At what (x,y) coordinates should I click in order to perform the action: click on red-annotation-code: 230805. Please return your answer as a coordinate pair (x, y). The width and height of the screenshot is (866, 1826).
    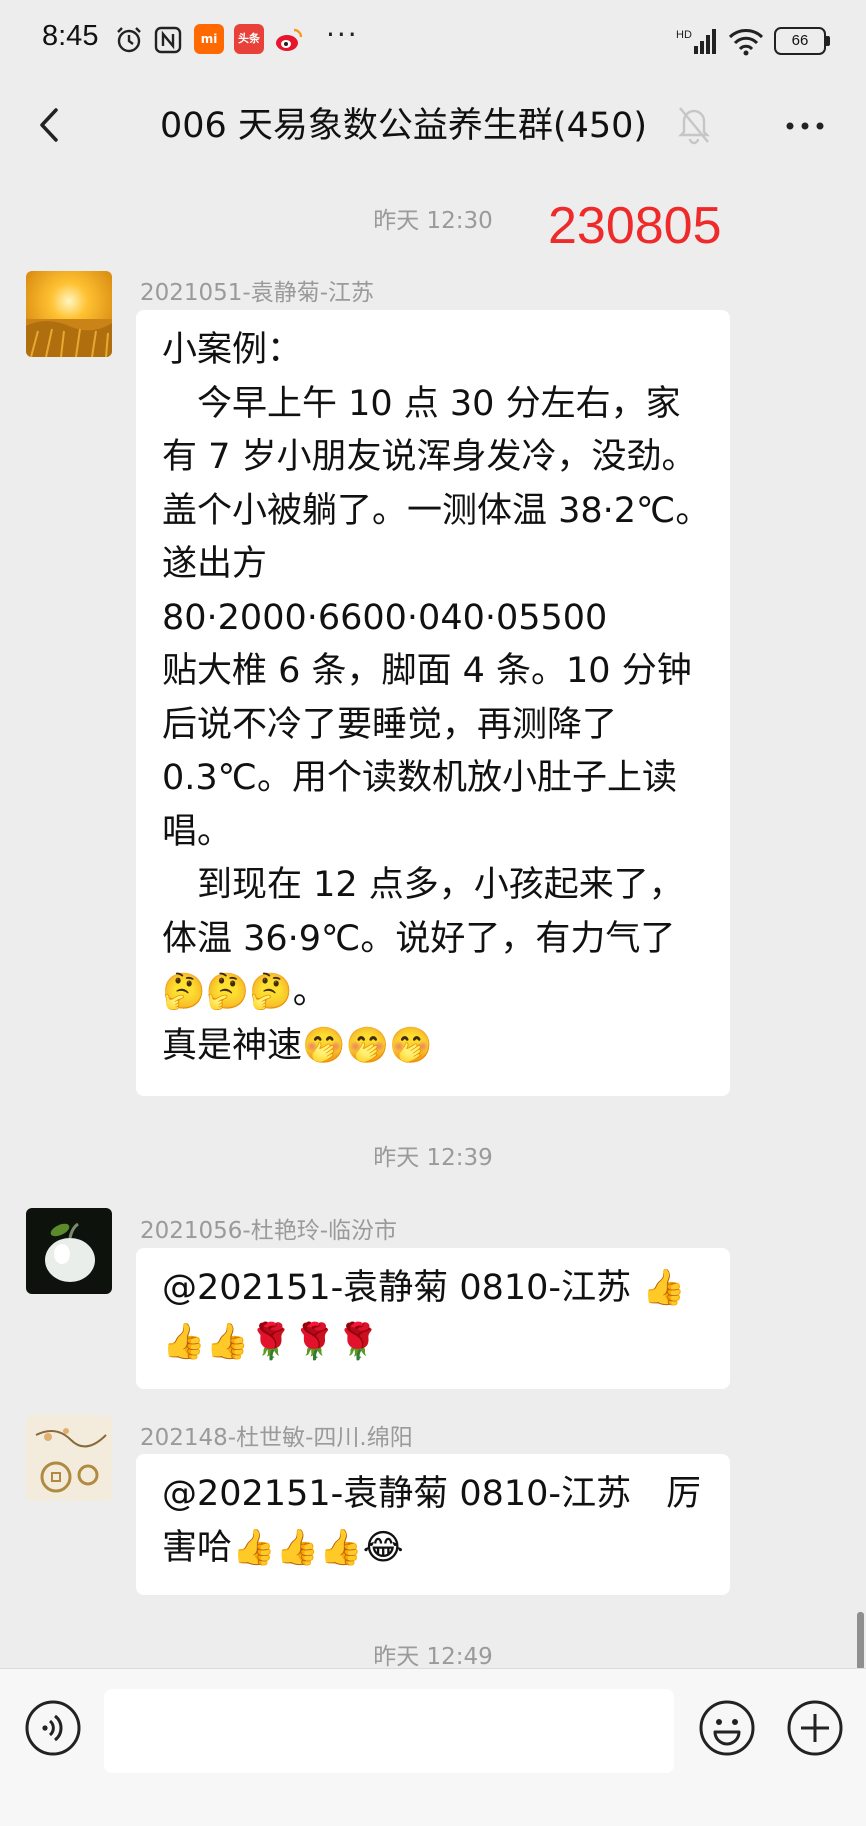
    Looking at the image, I should click on (635, 226).